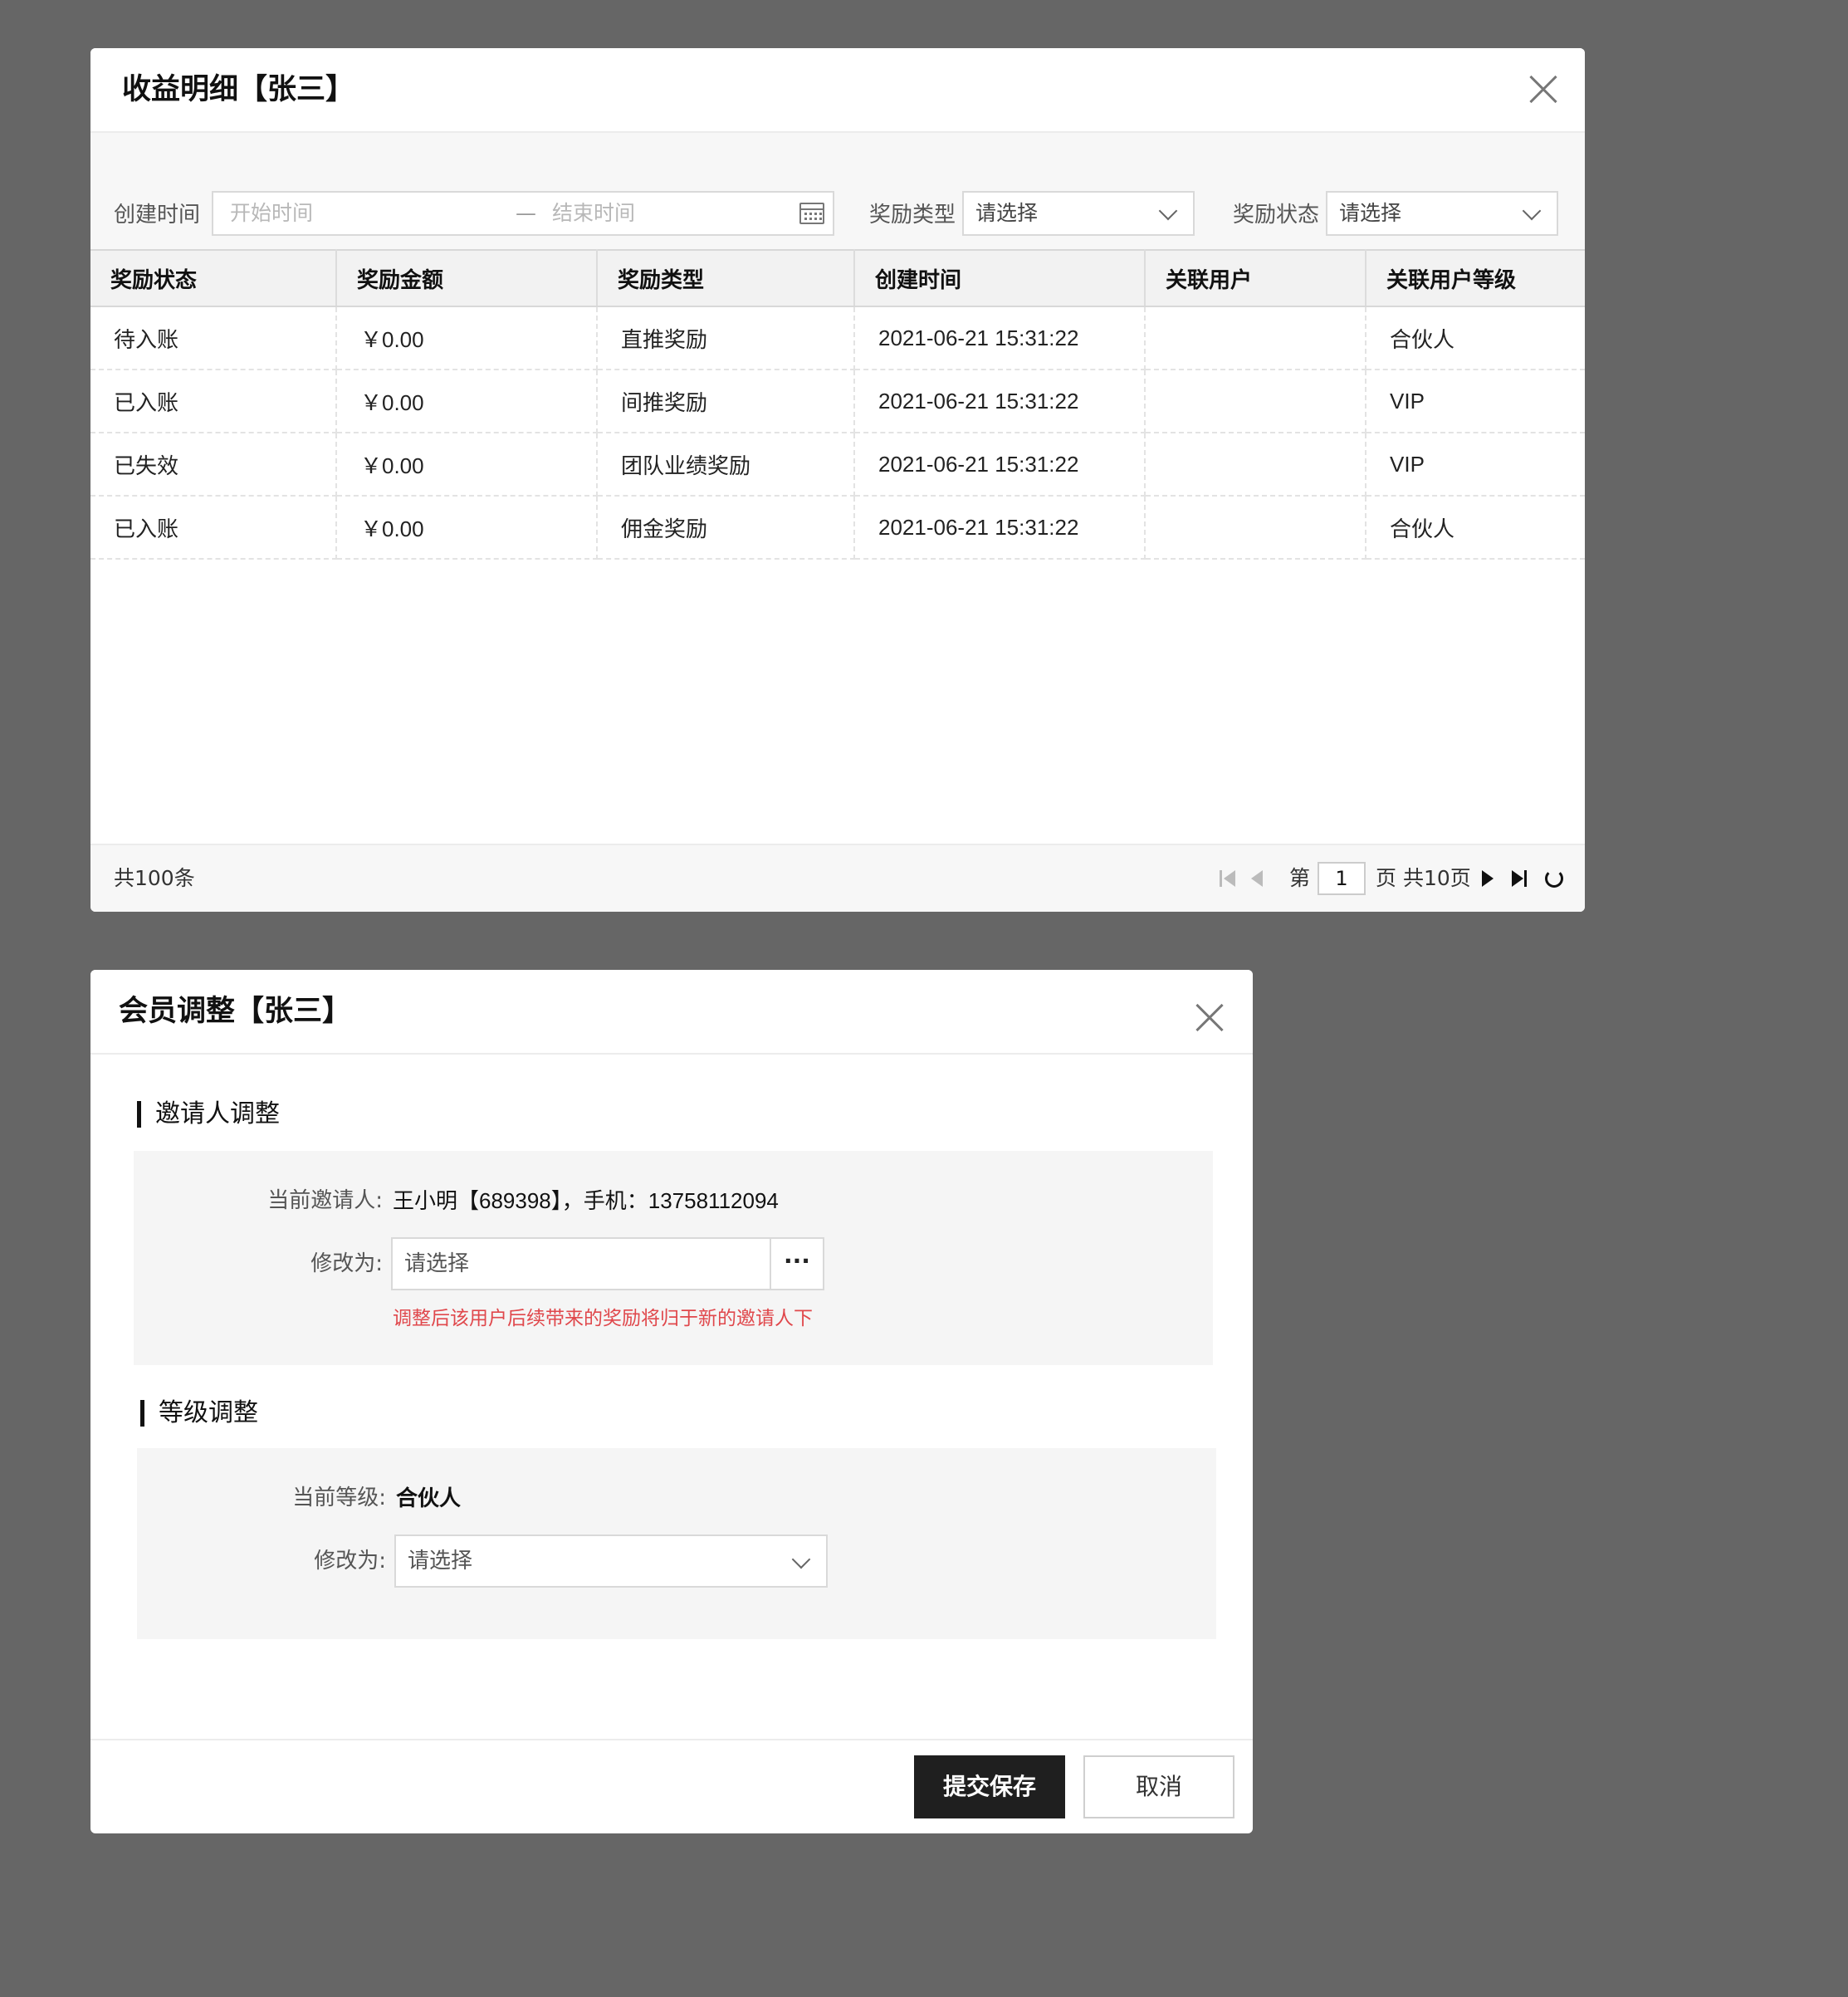  I want to click on reward-status-label: 奖励状态, so click(1276, 215).